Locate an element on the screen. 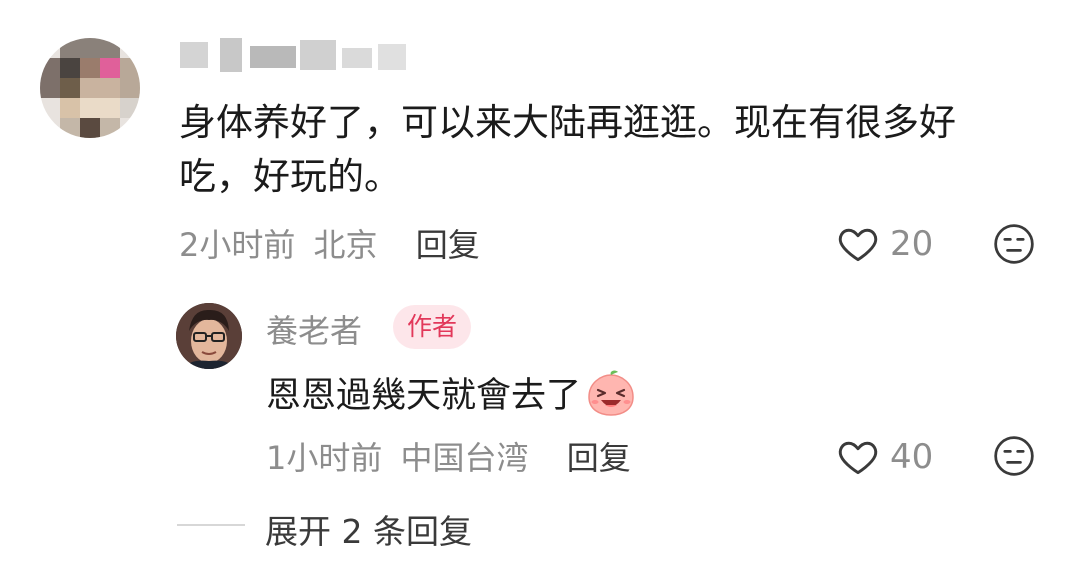  reply-meta: 1小时前 中国台湾 回复 is located at coordinates (448, 456).